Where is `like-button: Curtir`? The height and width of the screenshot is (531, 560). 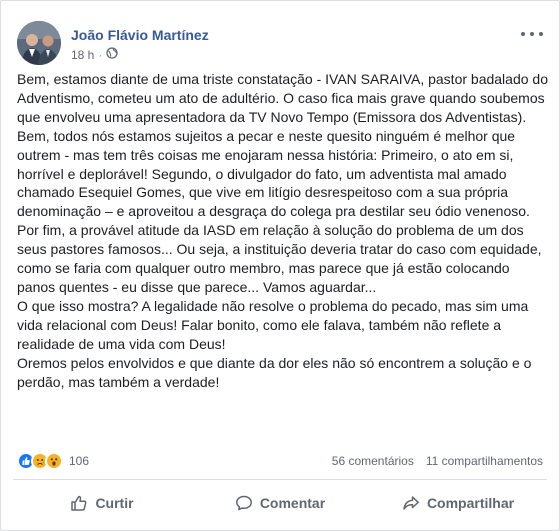
like-button: Curtir is located at coordinates (102, 503).